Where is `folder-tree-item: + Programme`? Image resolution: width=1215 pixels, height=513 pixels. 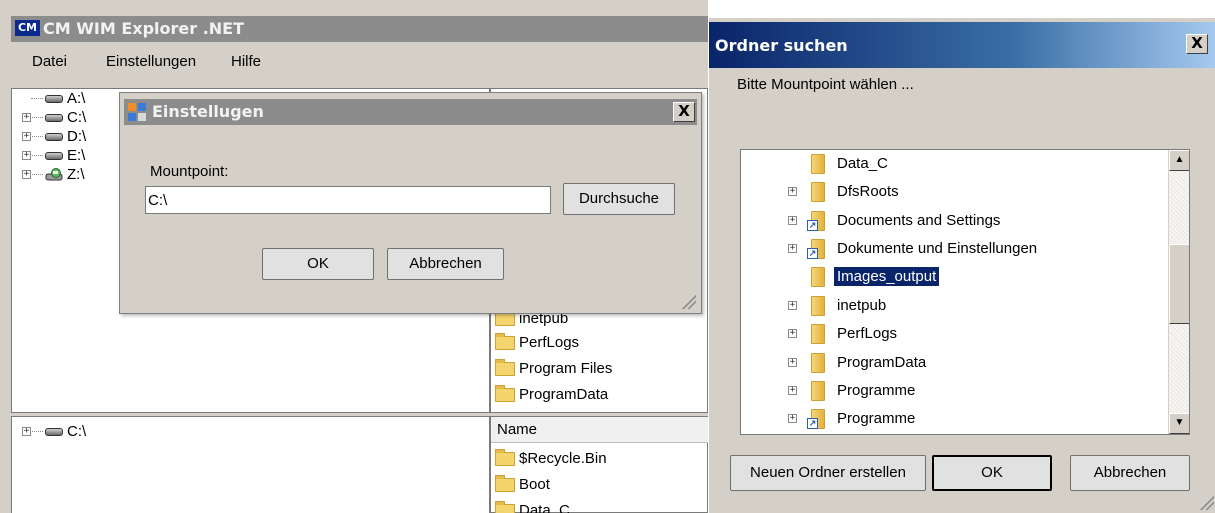 folder-tree-item: + Programme is located at coordinates (956, 391).